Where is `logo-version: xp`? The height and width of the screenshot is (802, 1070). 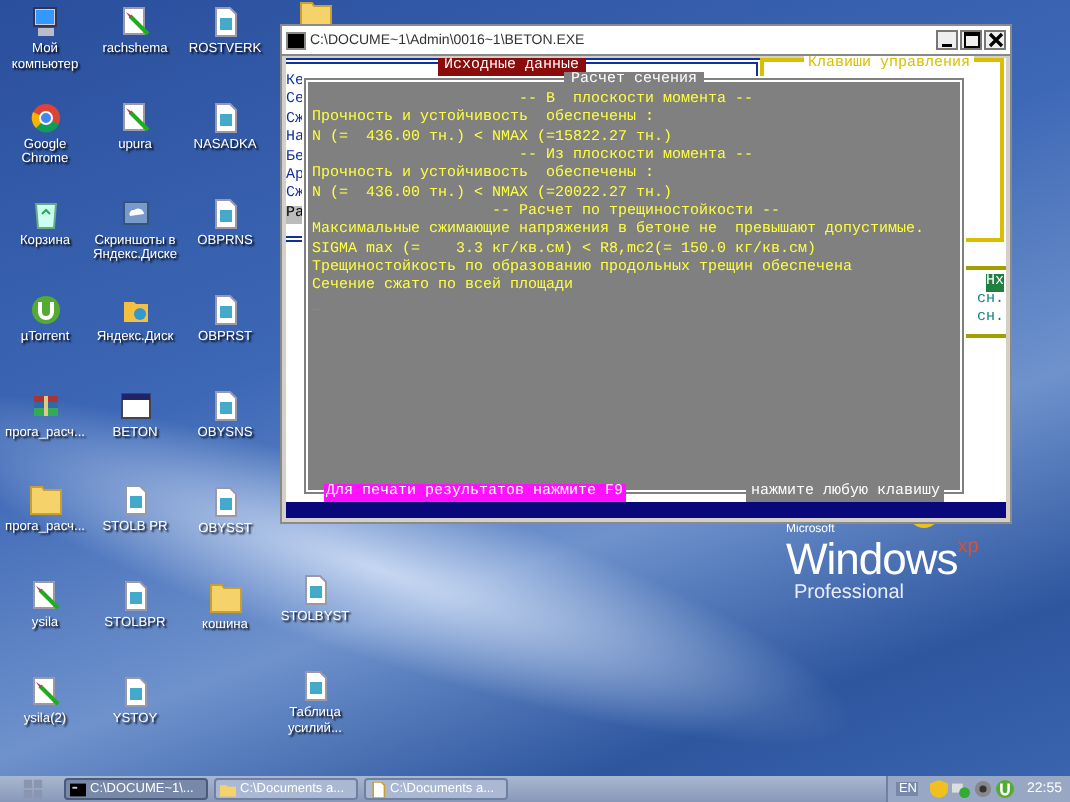 logo-version: xp is located at coordinates (968, 548).